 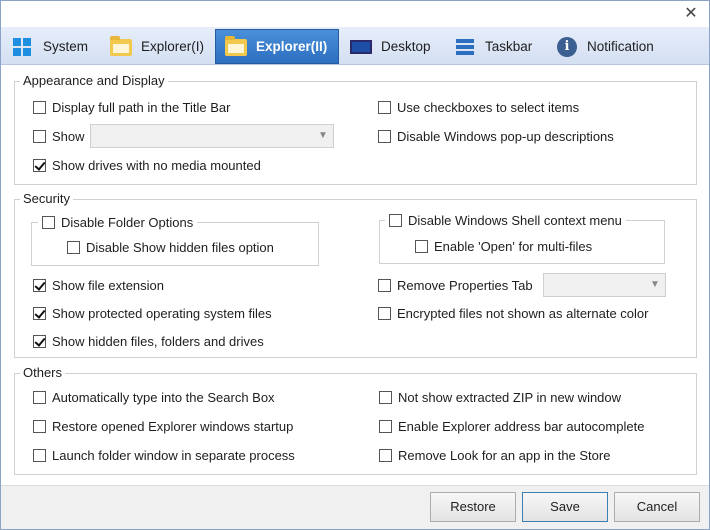 I want to click on no-zip-window-option: Not show extracted ZIP in new window, so click(x=500, y=397).